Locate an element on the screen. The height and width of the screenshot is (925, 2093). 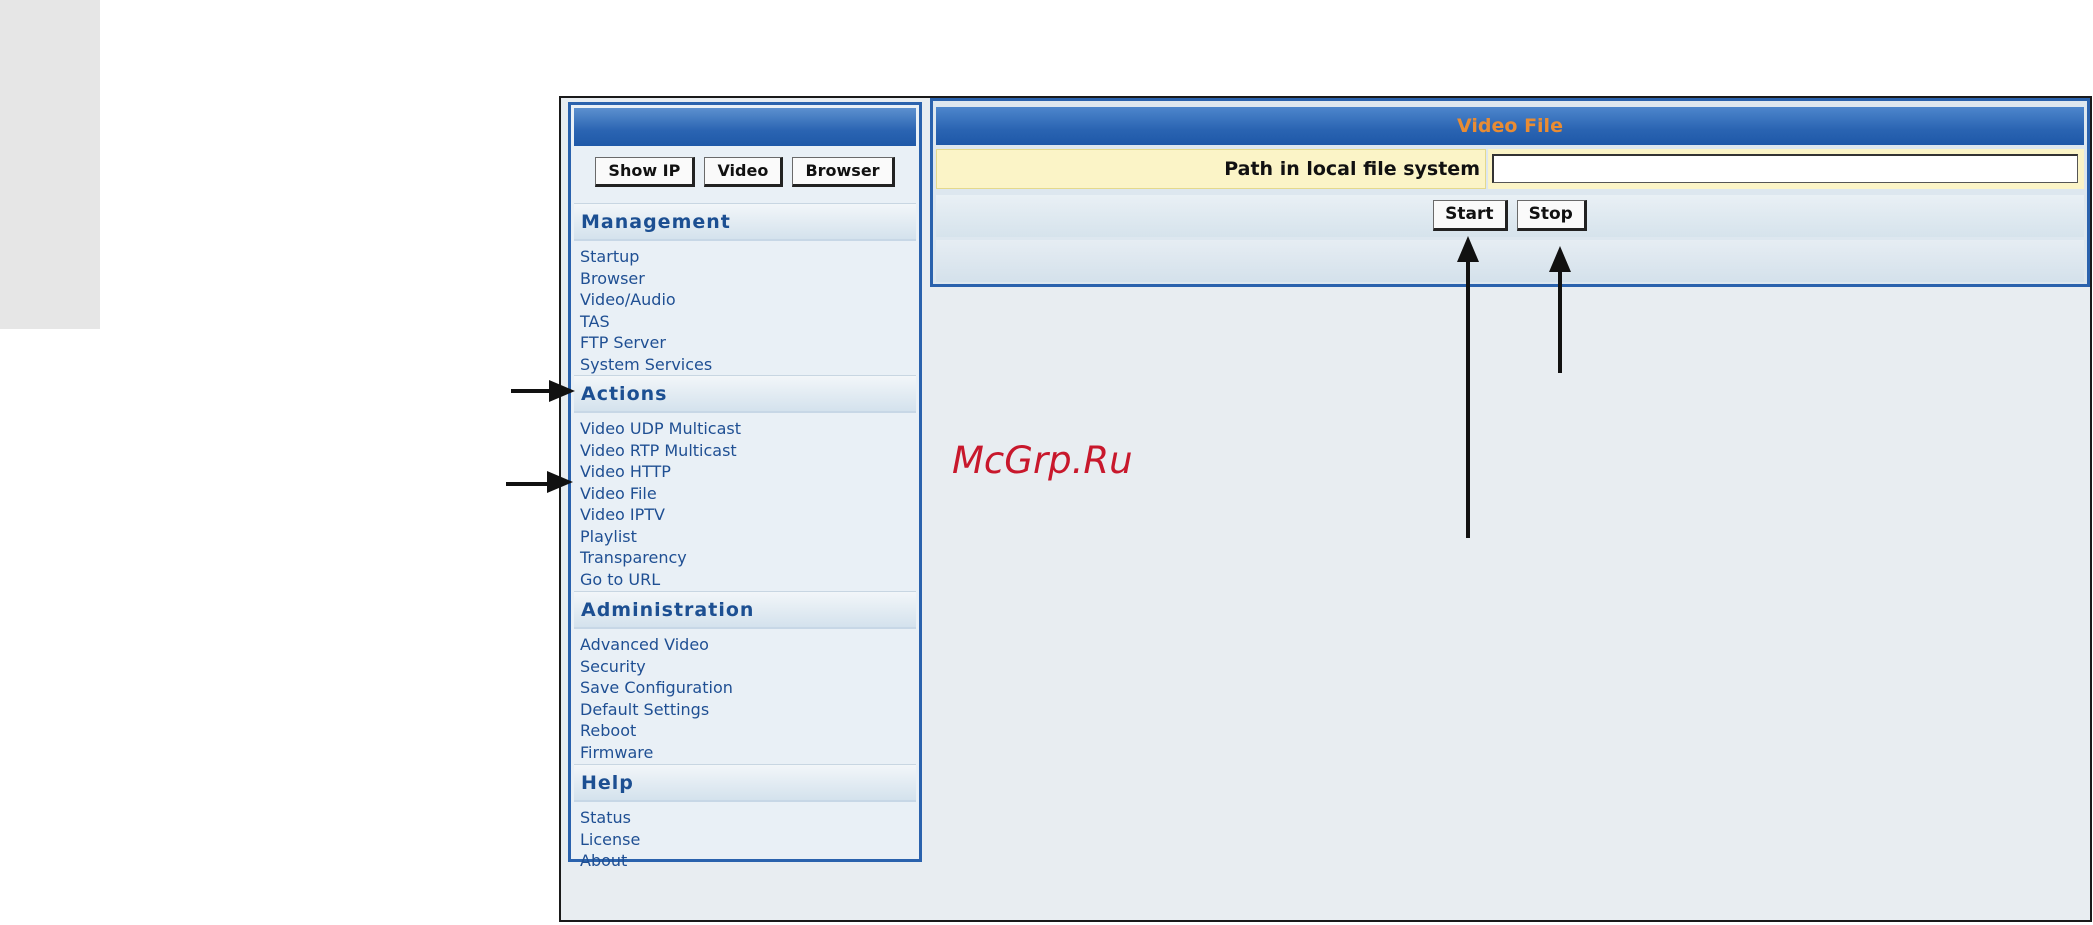
arrow-to-stop-button-icon is located at coordinates (1560, 309).